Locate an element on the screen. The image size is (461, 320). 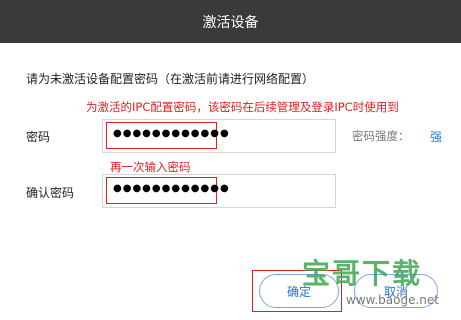
password-label: 密码 is located at coordinates (38, 137).